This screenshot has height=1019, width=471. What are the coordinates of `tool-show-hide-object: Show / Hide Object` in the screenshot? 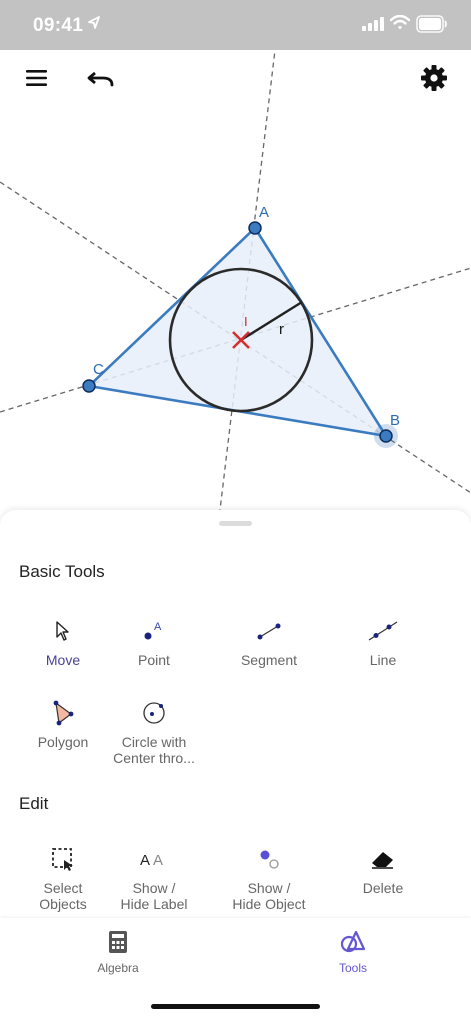 It's located at (269, 877).